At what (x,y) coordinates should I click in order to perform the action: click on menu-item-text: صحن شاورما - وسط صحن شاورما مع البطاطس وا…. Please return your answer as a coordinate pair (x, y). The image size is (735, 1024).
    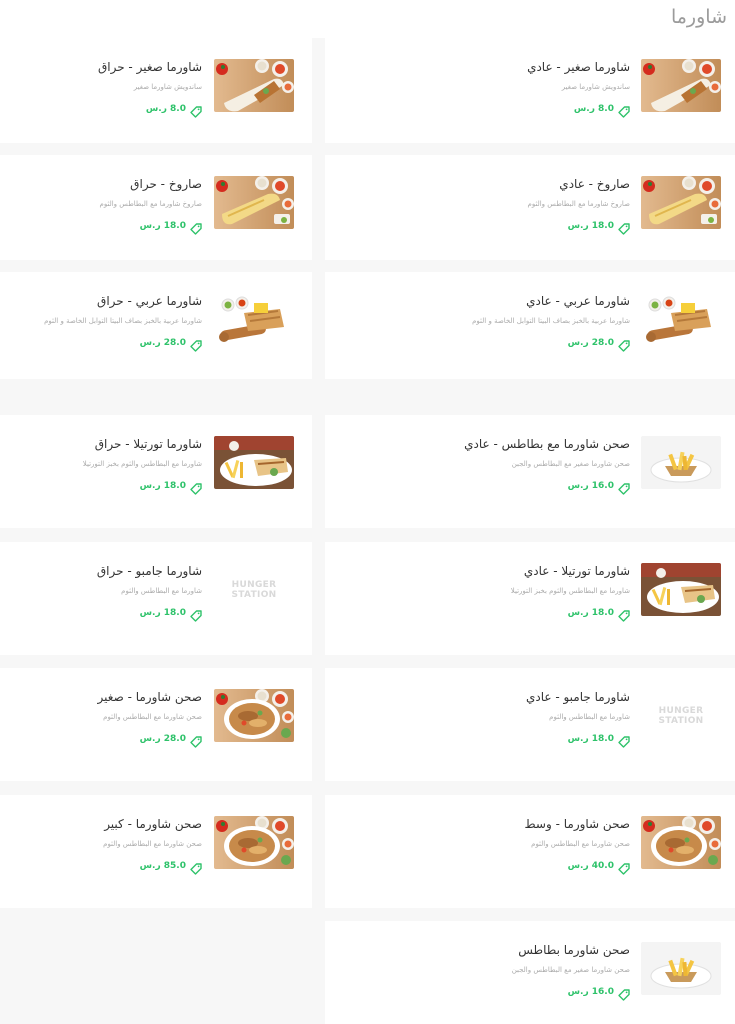
    Looking at the image, I should click on (577, 845).